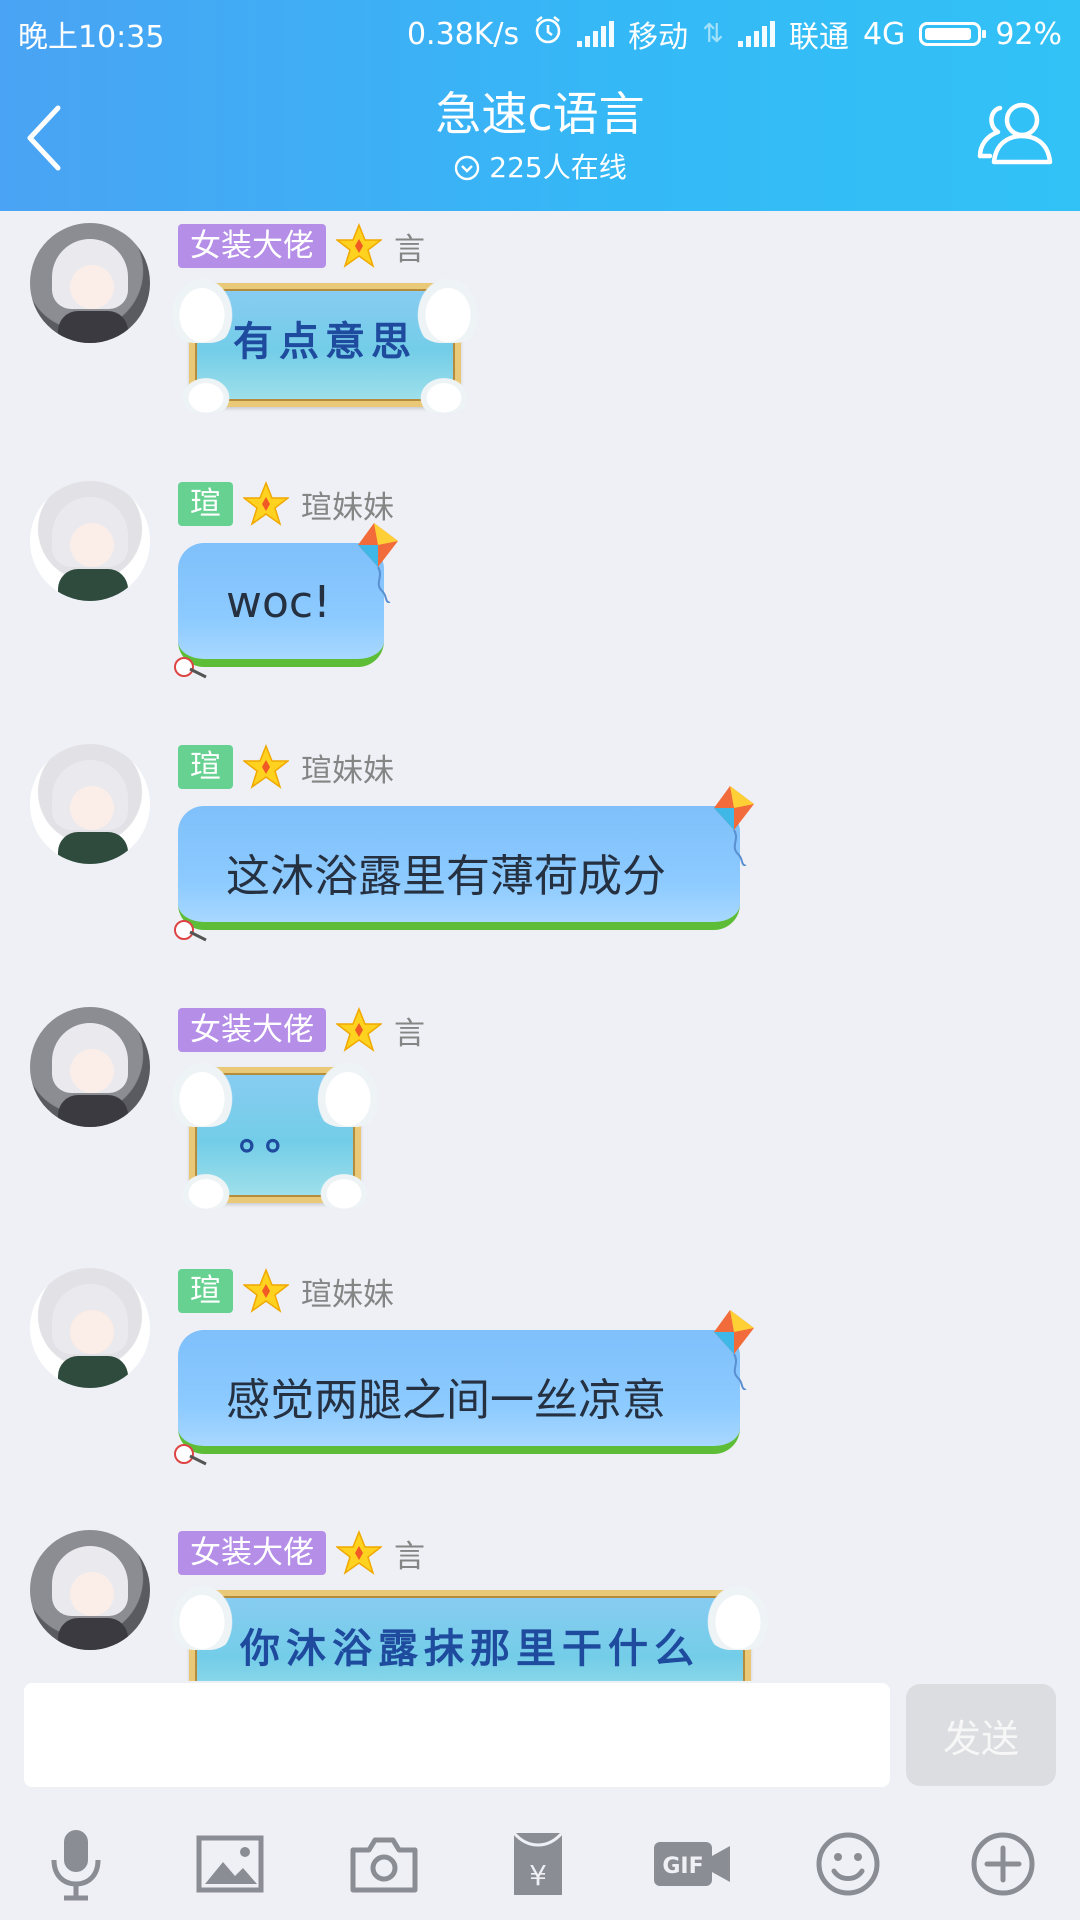  Describe the element at coordinates (682, 1866) in the screenshot. I see `svg-text: GIF` at that location.